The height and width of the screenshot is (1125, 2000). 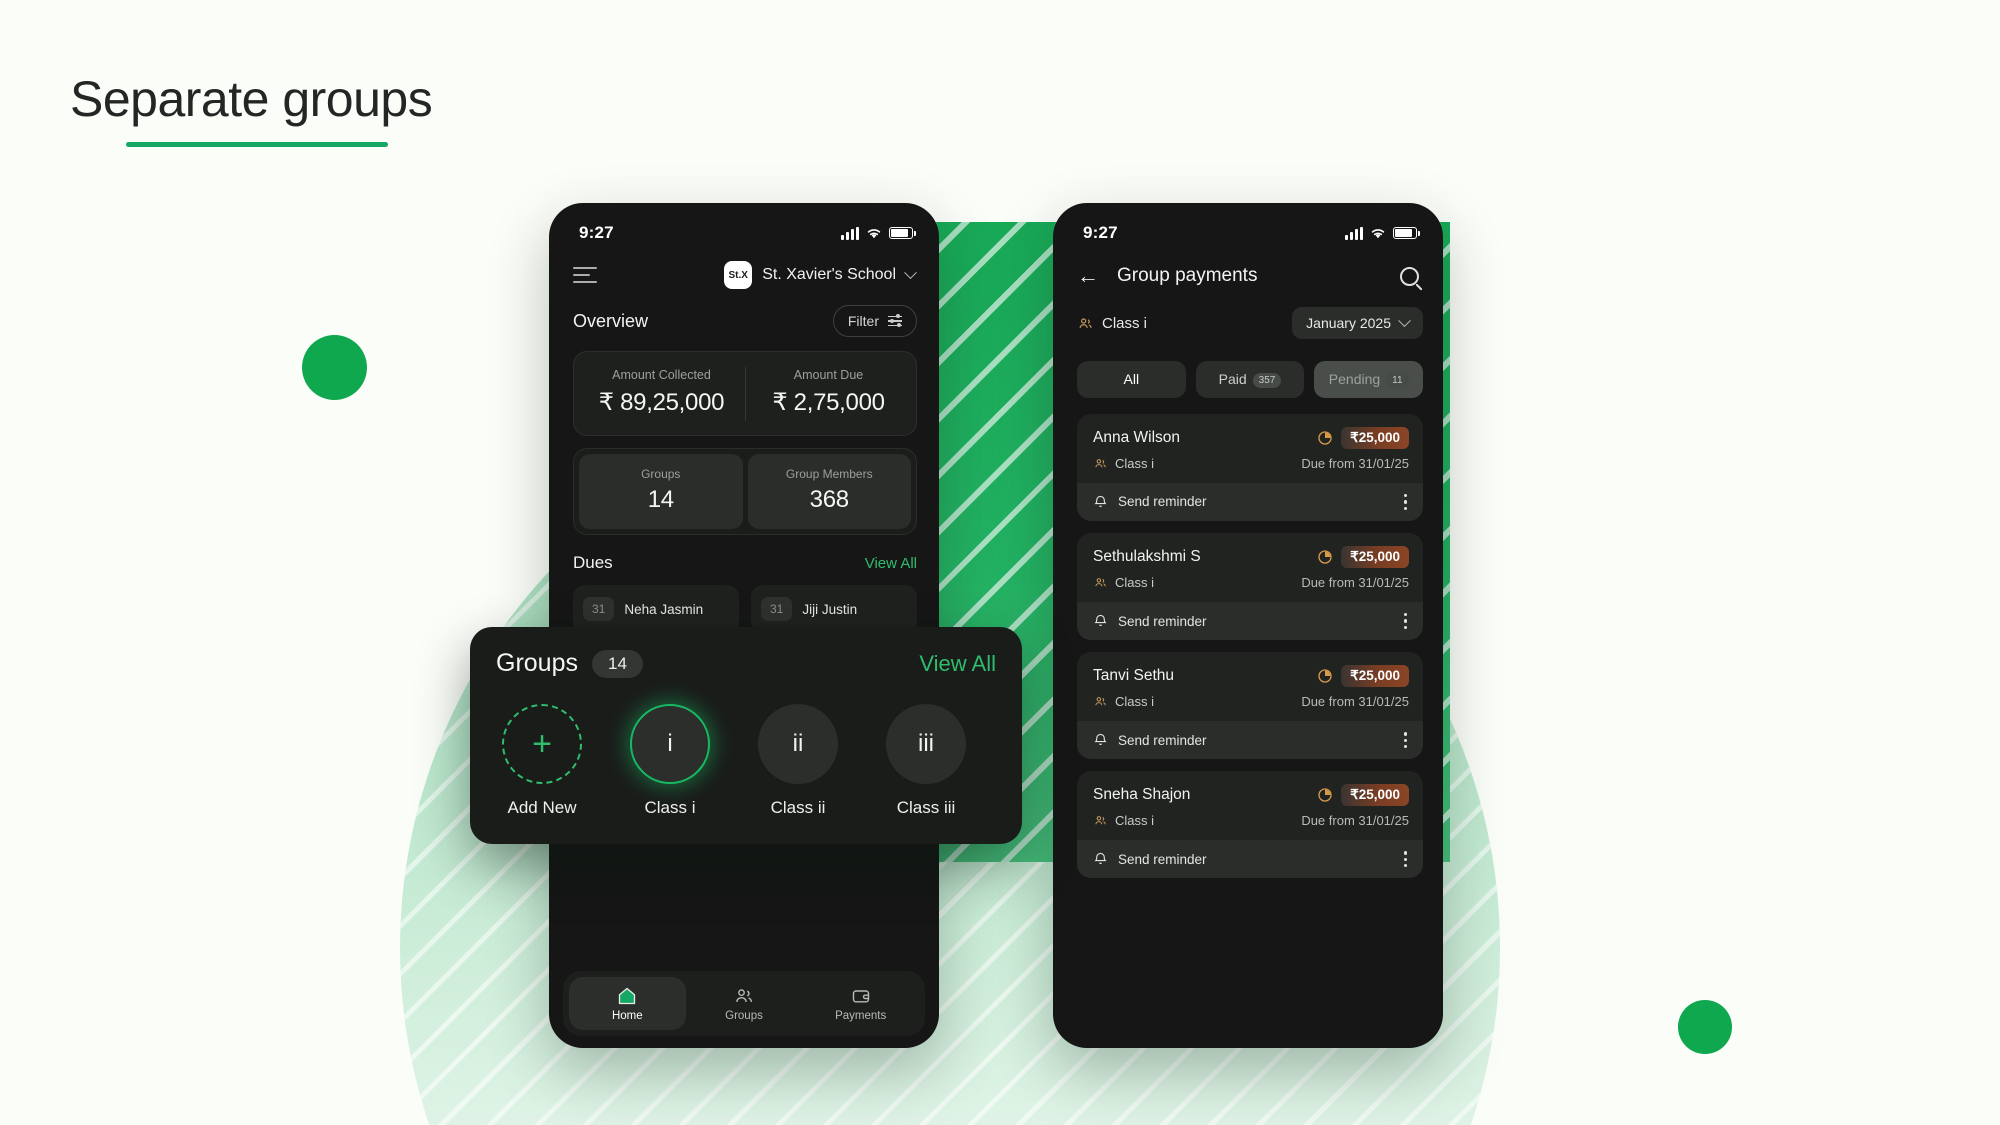 What do you see at coordinates (829, 491) in the screenshot?
I see `group-members-counter: Group Members 368` at bounding box center [829, 491].